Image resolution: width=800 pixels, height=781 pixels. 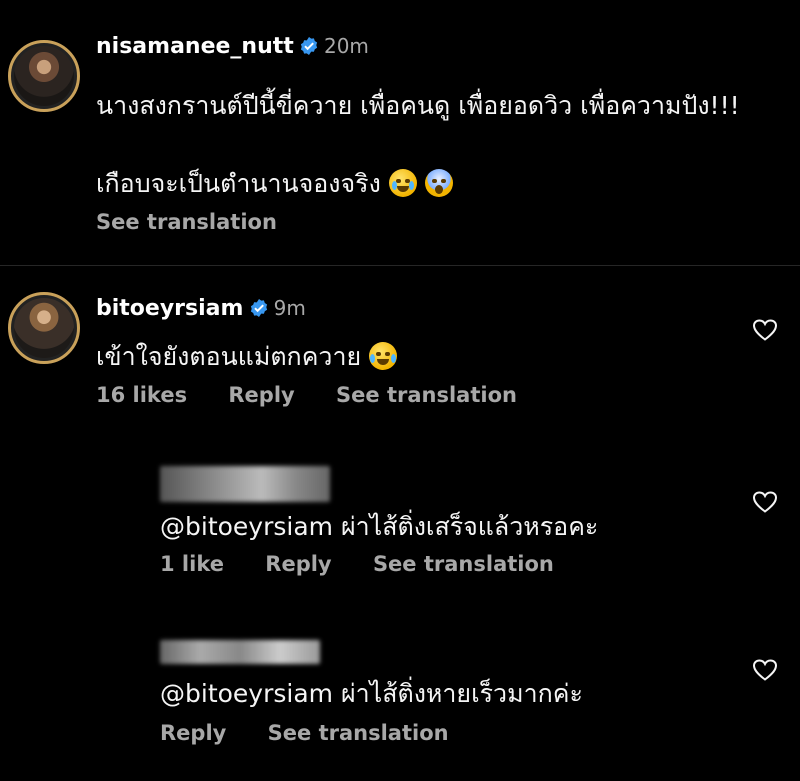 I want to click on comment-actions: 16 likes Reply See translation, so click(x=306, y=395).